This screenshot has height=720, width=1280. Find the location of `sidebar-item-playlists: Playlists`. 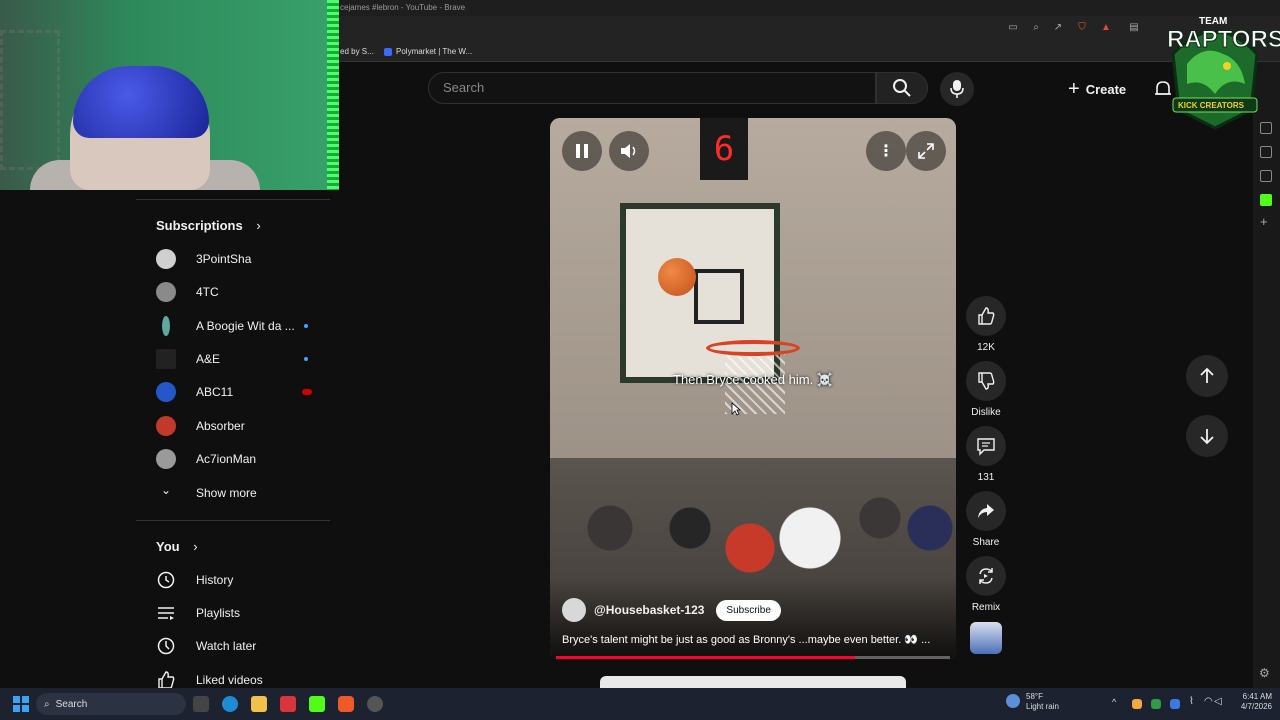

sidebar-item-playlists: Playlists is located at coordinates (236, 613).